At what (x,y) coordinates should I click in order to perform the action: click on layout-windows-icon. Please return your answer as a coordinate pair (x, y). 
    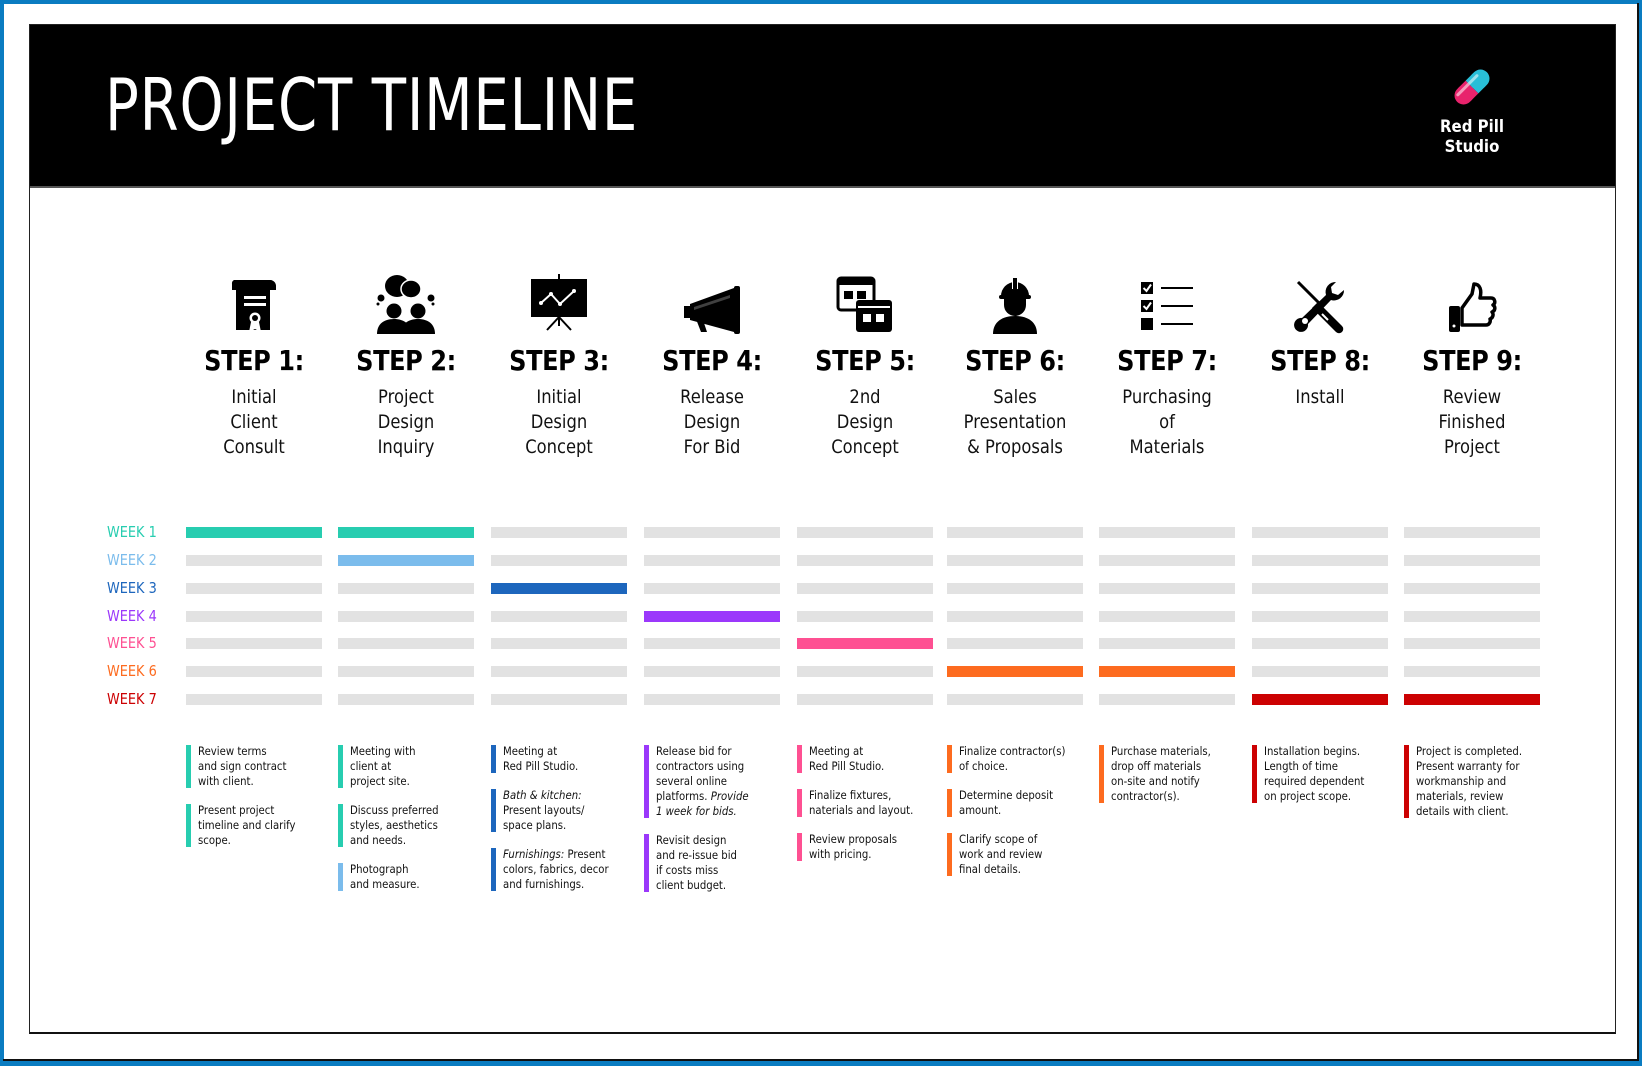
    Looking at the image, I should click on (865, 301).